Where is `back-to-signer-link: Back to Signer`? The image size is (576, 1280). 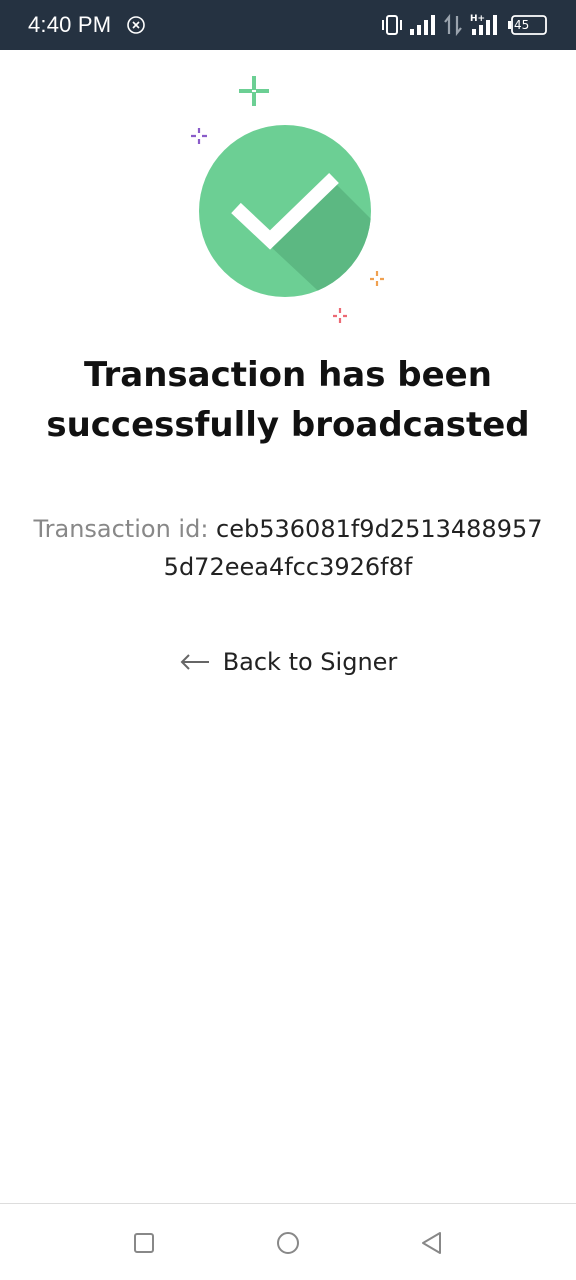
back-to-signer-link: Back to Signer is located at coordinates (288, 662).